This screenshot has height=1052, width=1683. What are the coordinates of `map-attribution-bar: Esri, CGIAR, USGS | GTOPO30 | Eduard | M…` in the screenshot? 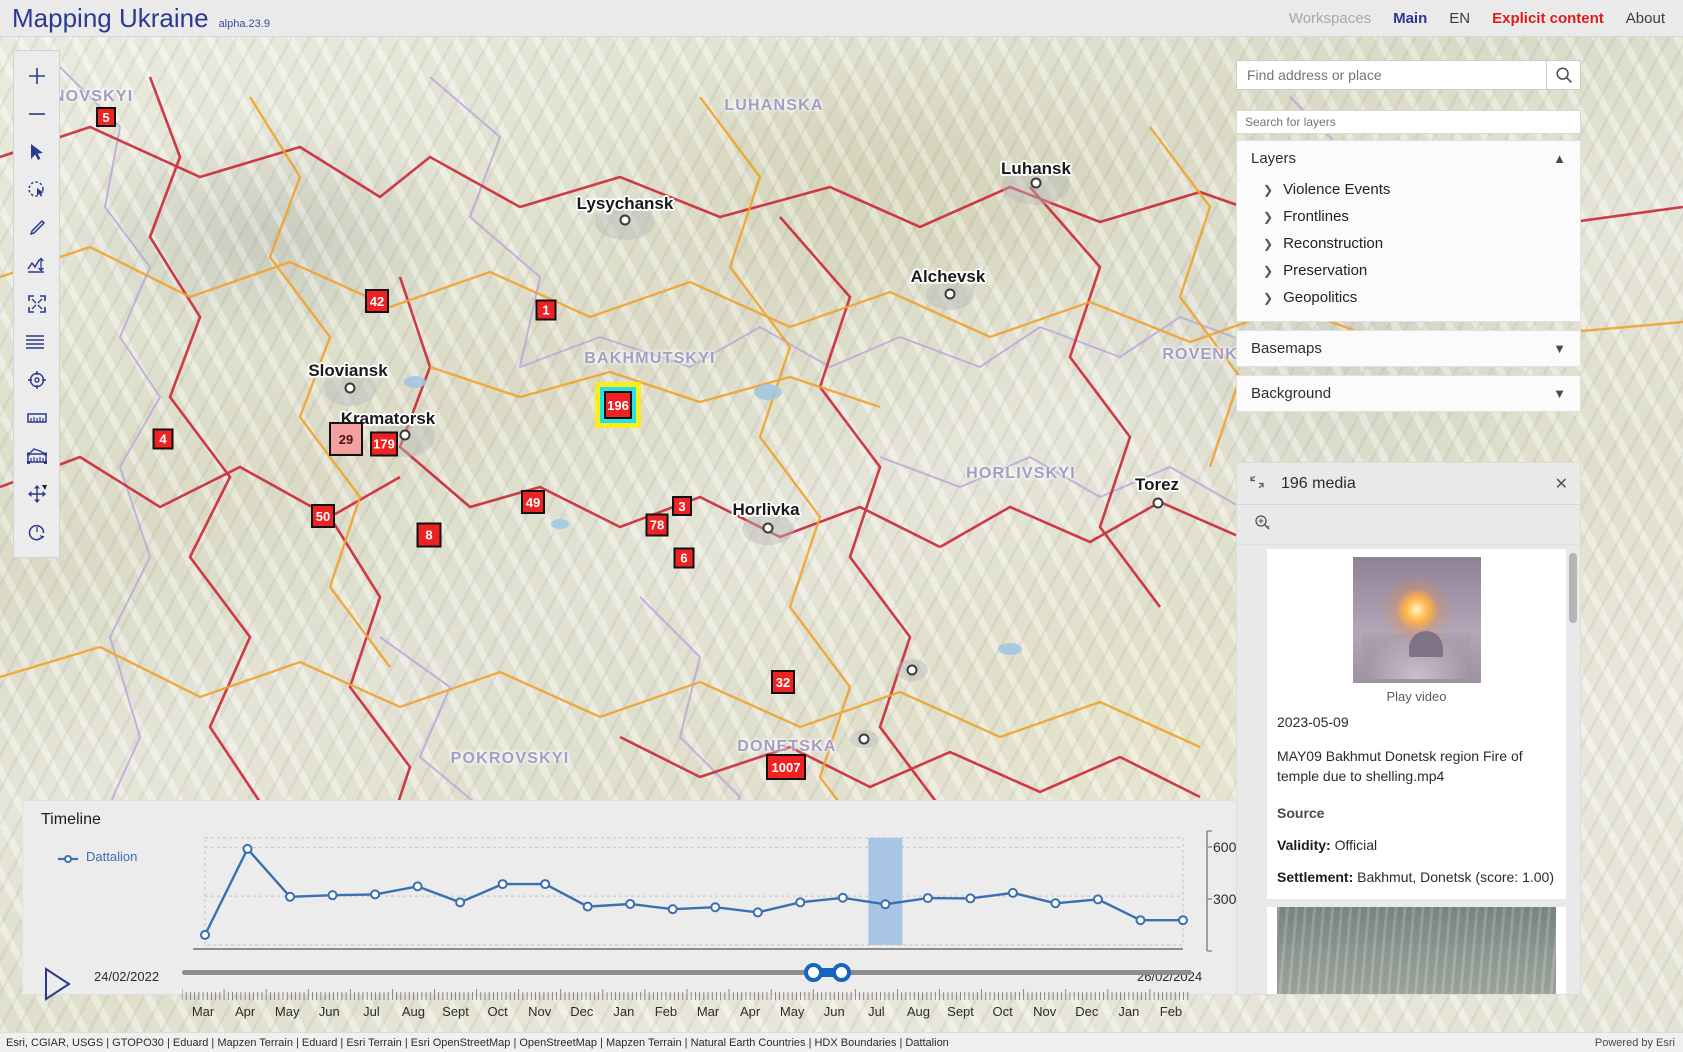 It's located at (841, 1042).